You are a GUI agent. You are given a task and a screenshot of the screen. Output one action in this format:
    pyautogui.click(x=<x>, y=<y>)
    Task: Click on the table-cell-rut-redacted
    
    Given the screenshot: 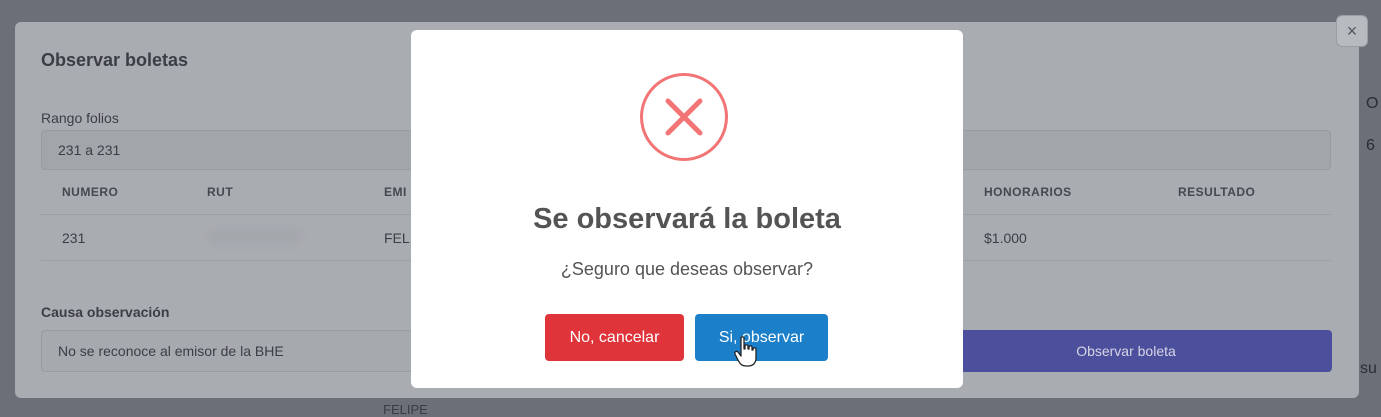 What is the action you would take?
    pyautogui.click(x=254, y=237)
    